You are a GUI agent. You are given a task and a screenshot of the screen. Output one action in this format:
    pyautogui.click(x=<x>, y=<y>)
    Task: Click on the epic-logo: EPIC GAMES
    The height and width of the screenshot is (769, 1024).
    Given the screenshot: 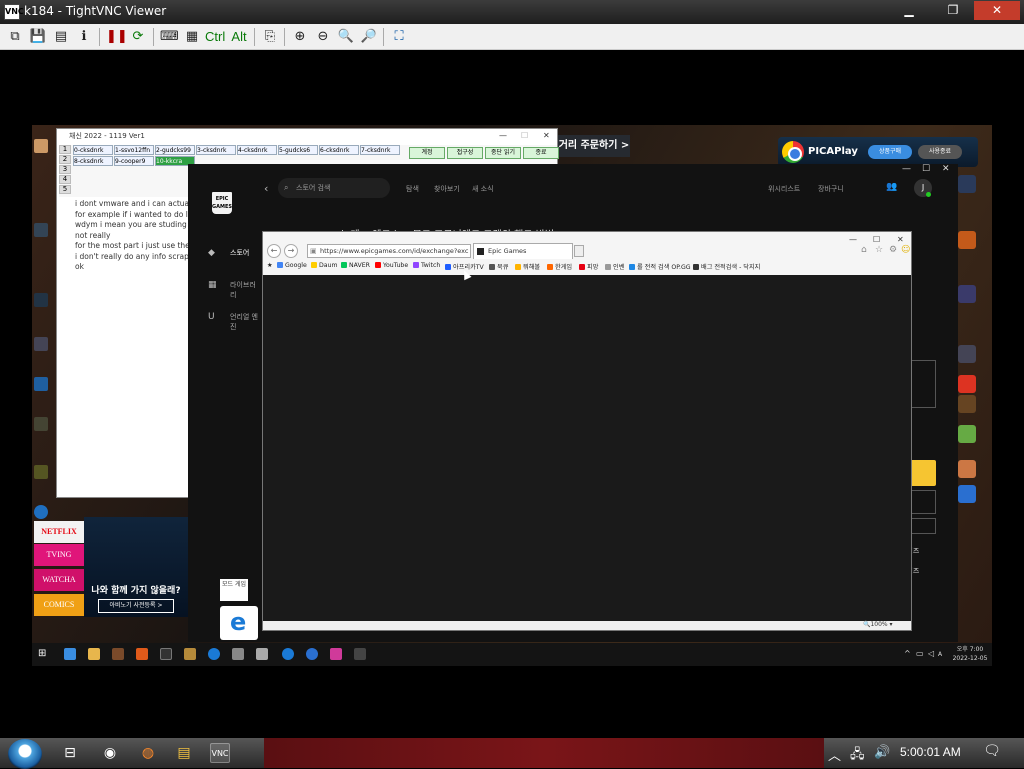 What is the action you would take?
    pyautogui.click(x=222, y=203)
    